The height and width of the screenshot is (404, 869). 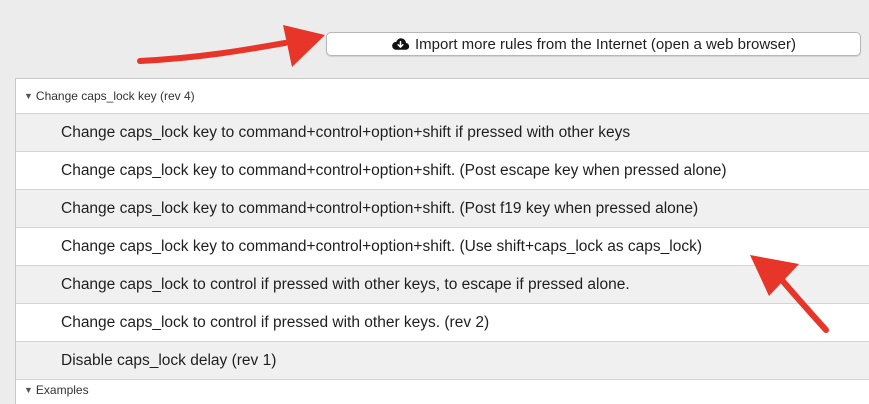 What do you see at coordinates (62, 389) in the screenshot?
I see `group-header-label: Examples` at bounding box center [62, 389].